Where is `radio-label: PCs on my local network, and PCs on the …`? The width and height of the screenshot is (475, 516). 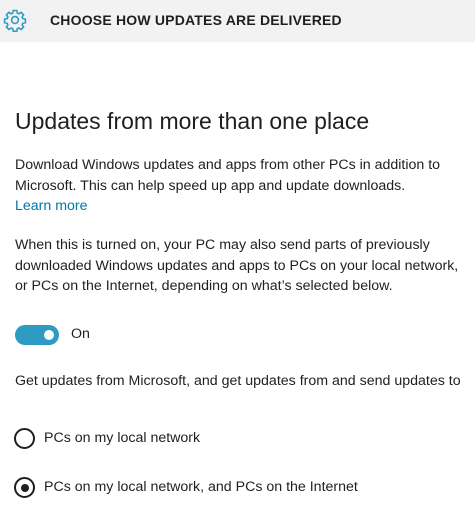
radio-label: PCs on my local network, and PCs on the … is located at coordinates (201, 487).